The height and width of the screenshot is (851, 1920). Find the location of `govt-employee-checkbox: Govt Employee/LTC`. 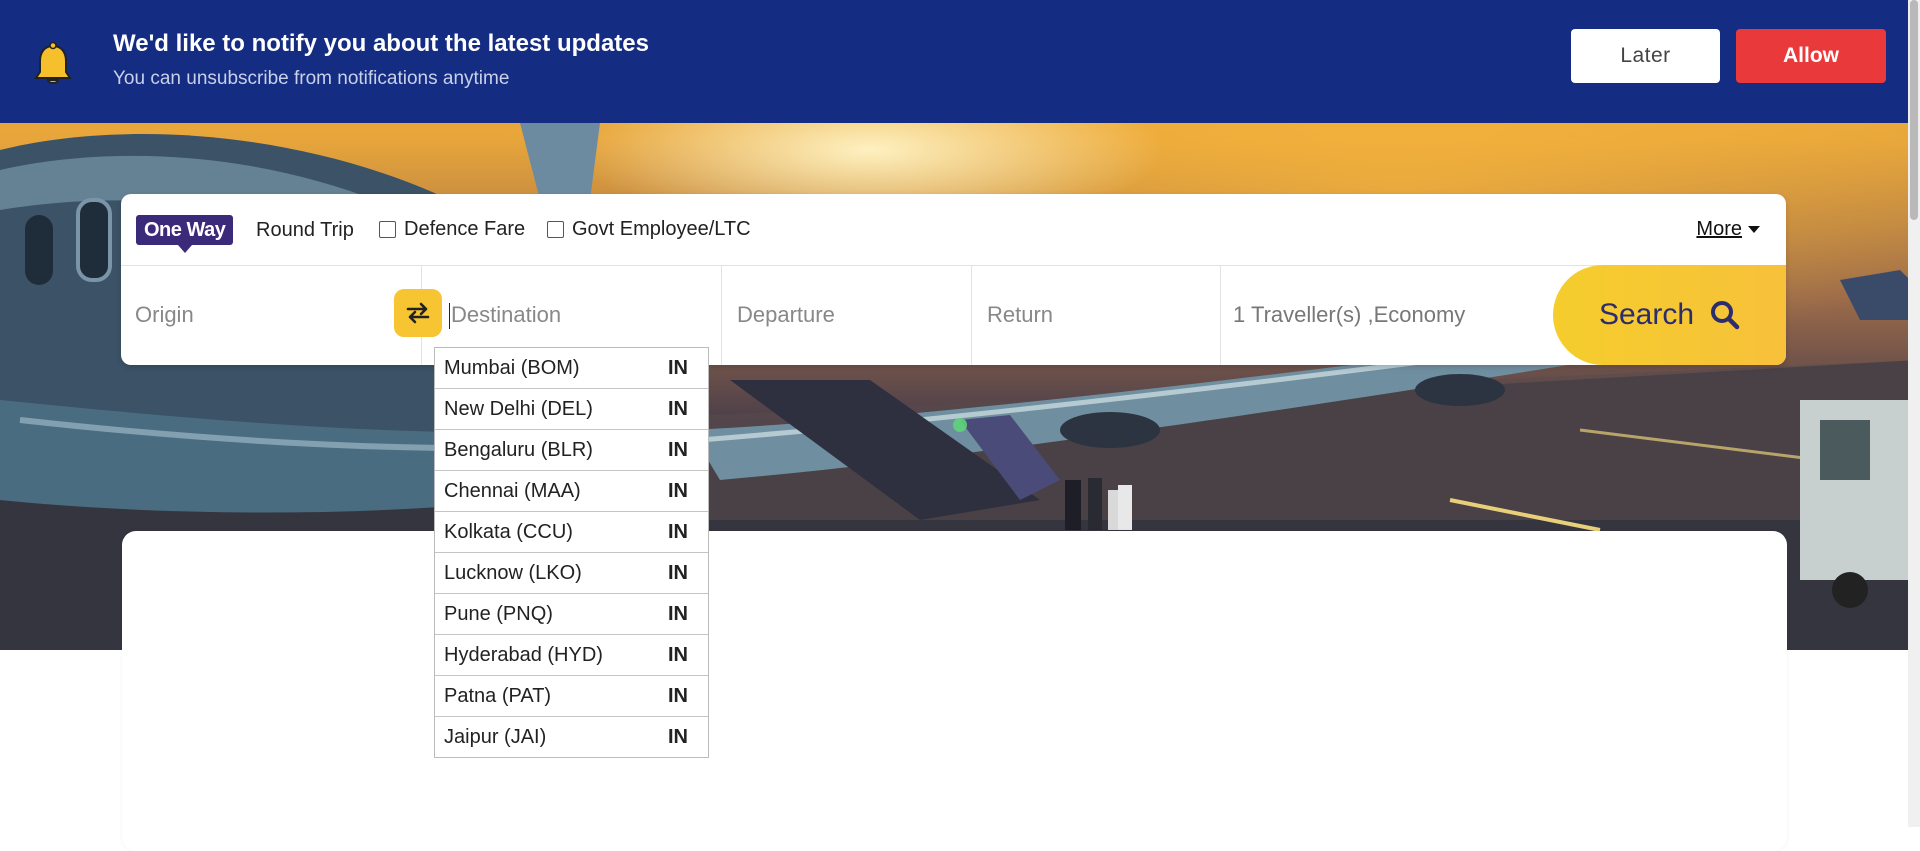

govt-employee-checkbox: Govt Employee/LTC is located at coordinates (649, 229).